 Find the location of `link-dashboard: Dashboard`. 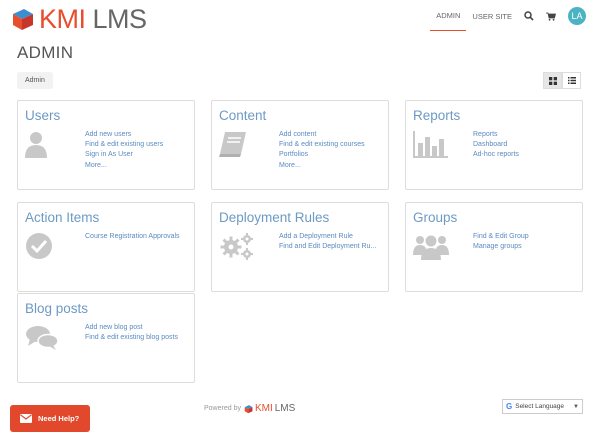

link-dashboard: Dashboard is located at coordinates (496, 145).